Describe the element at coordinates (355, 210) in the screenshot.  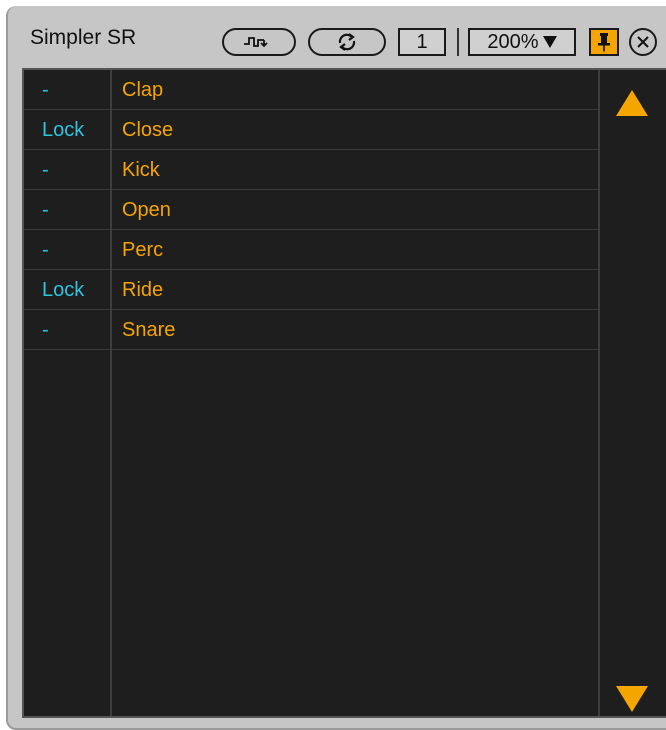
I see `sample-name: Open` at that location.